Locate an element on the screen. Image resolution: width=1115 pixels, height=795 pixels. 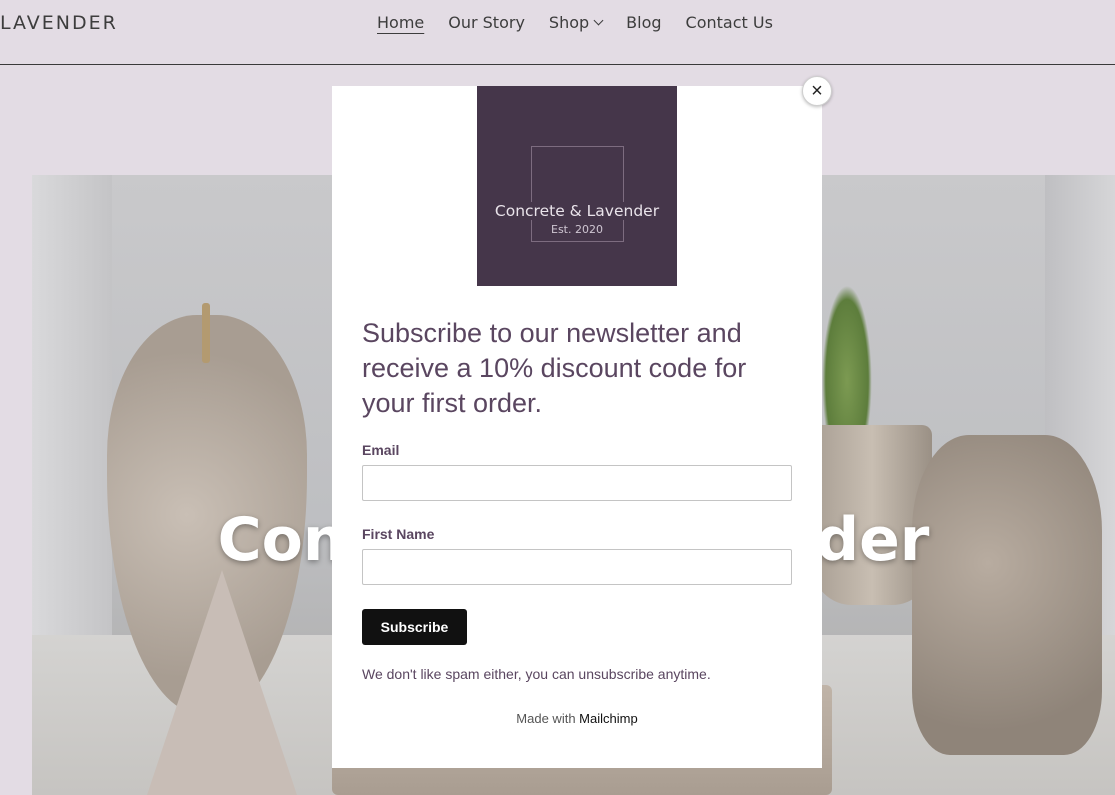
nav-our-story: Our Story is located at coordinates (486, 22).